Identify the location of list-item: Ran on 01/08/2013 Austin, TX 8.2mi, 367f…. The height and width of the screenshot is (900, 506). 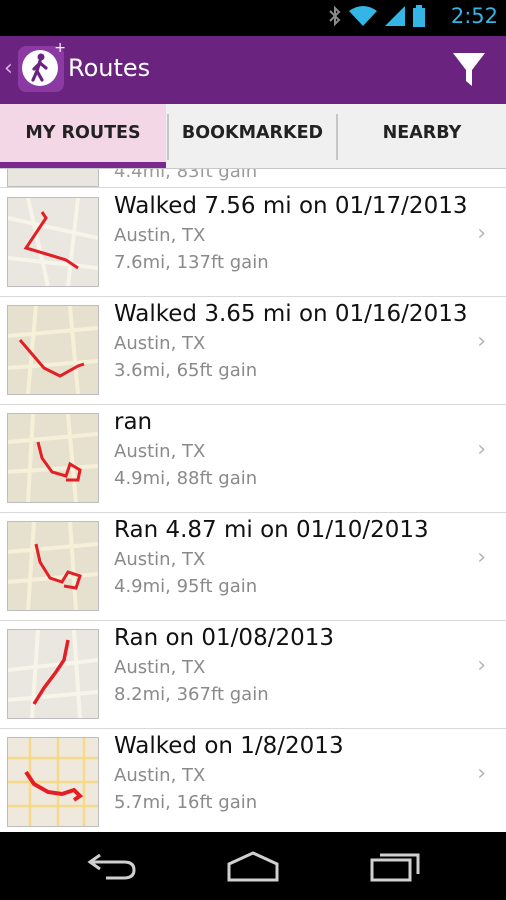
(253, 674).